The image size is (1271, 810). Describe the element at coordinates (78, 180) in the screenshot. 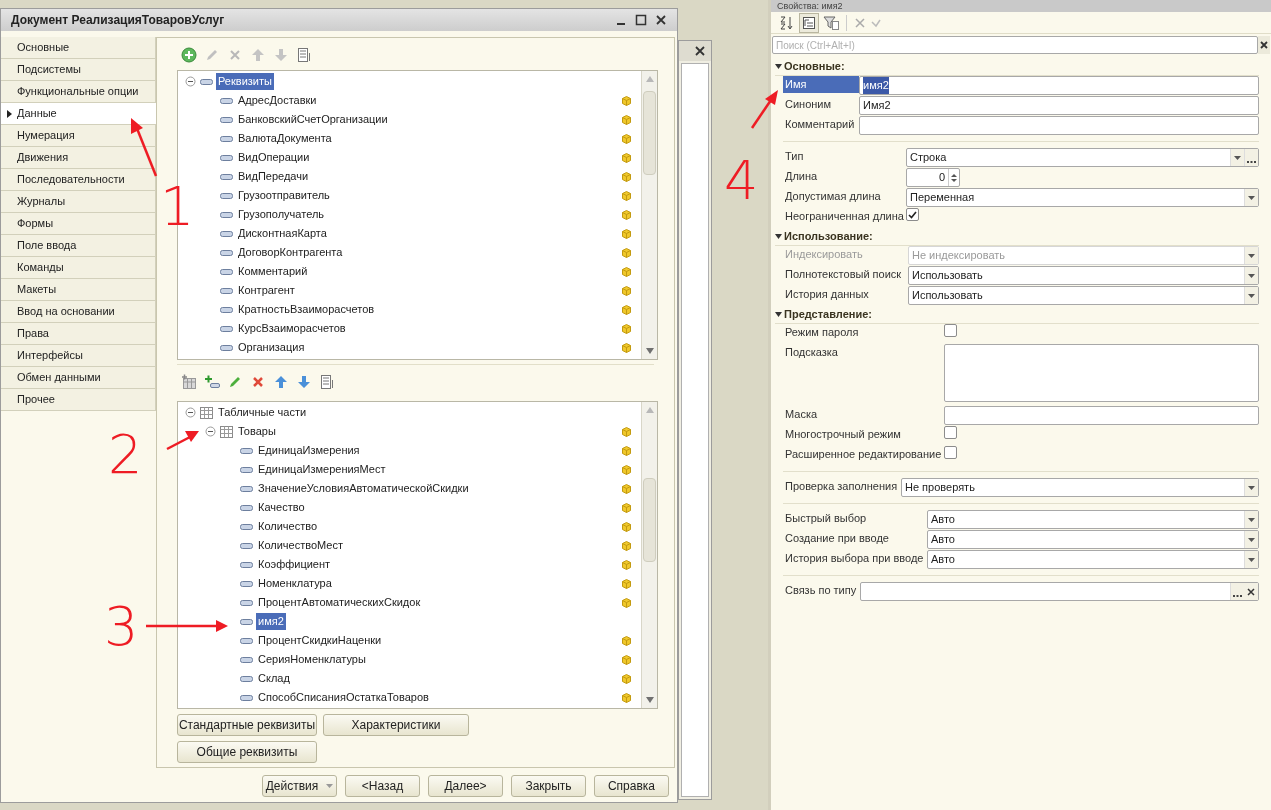

I see `nav-item: Последовательности` at that location.